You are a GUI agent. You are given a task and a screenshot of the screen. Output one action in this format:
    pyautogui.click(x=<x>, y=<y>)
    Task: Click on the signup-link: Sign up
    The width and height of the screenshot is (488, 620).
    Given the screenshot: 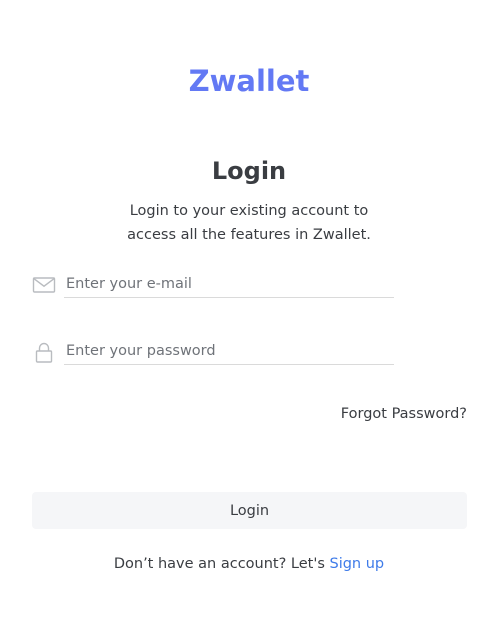 What is the action you would take?
    pyautogui.click(x=357, y=564)
    